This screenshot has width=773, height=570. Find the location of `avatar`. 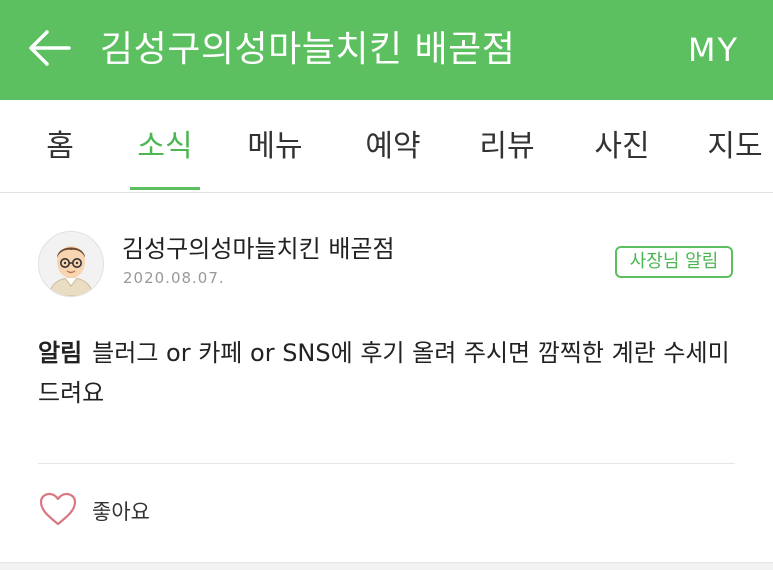

avatar is located at coordinates (71, 264).